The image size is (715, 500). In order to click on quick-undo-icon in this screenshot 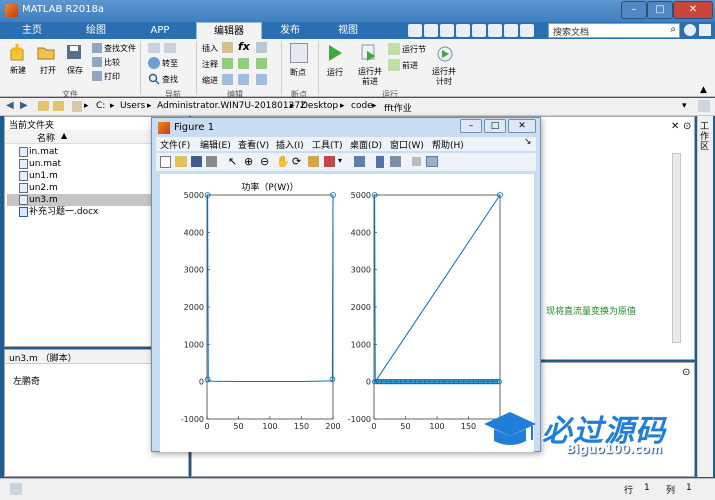, I will do `click(479, 30)`.